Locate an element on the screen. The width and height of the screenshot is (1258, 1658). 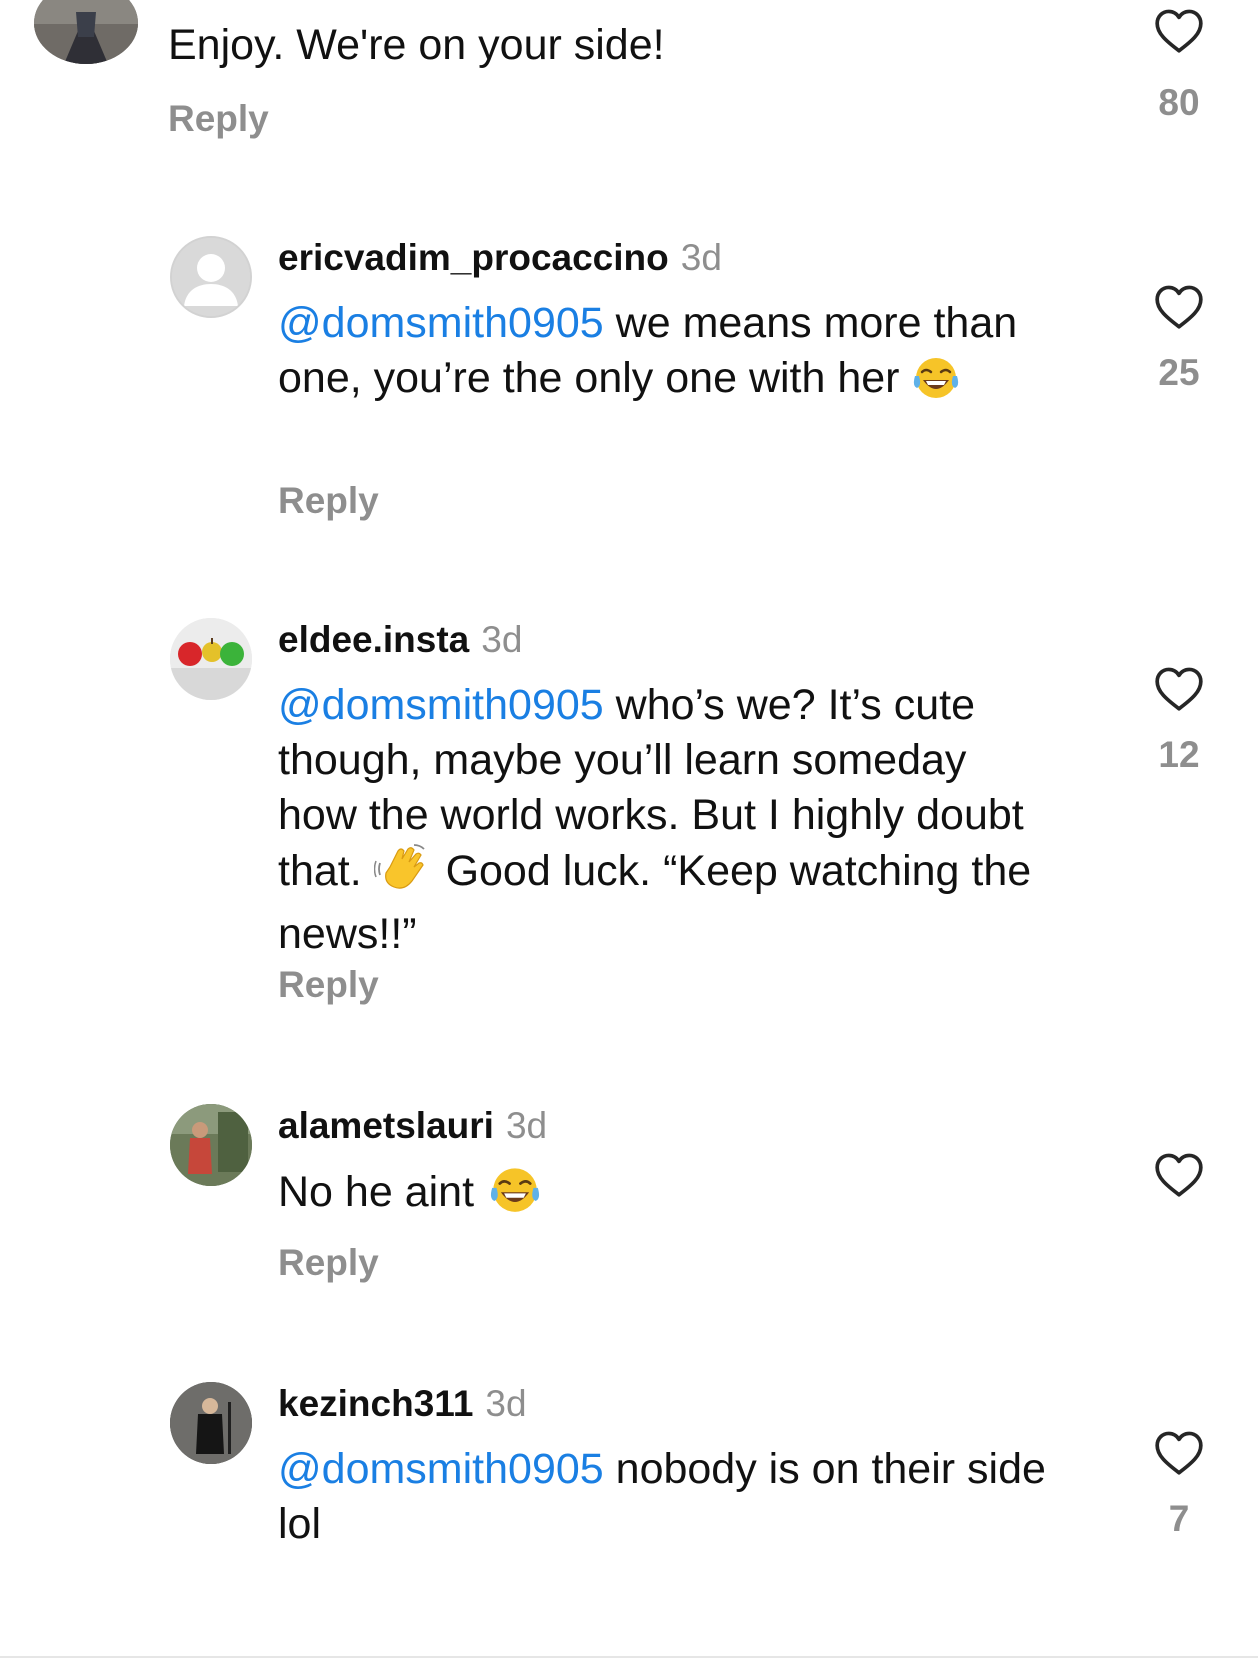
like-count: 12 is located at coordinates (1179, 754).